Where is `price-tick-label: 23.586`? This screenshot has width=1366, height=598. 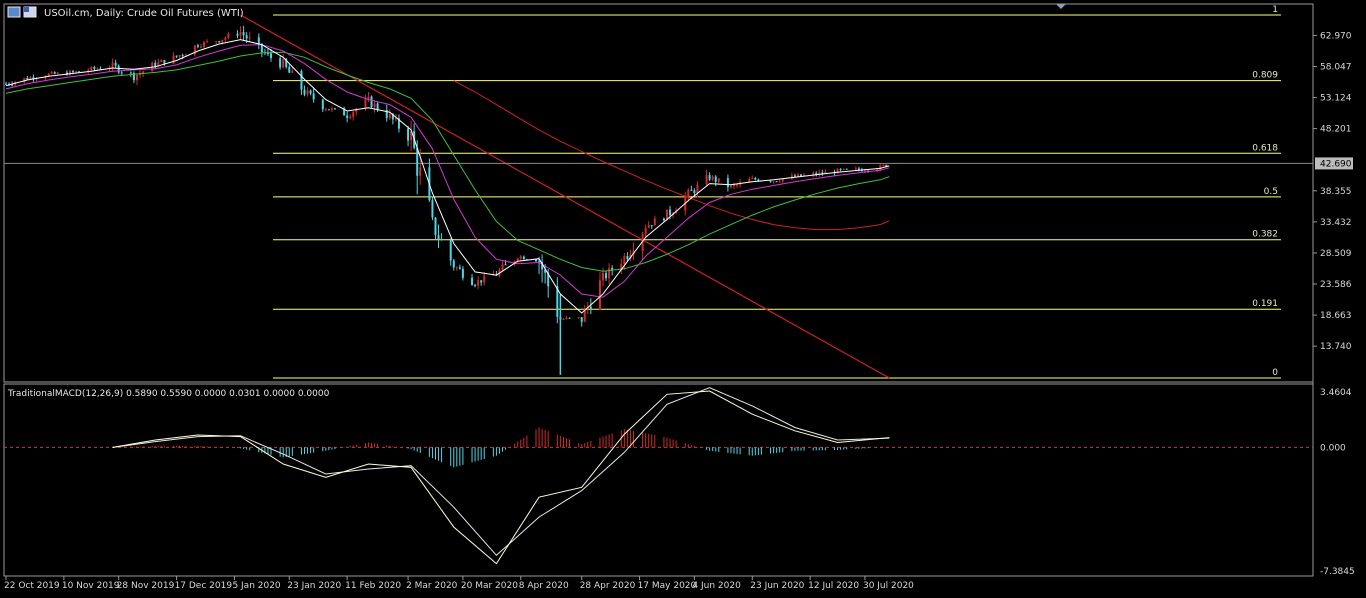 price-tick-label: 23.586 is located at coordinates (1336, 285).